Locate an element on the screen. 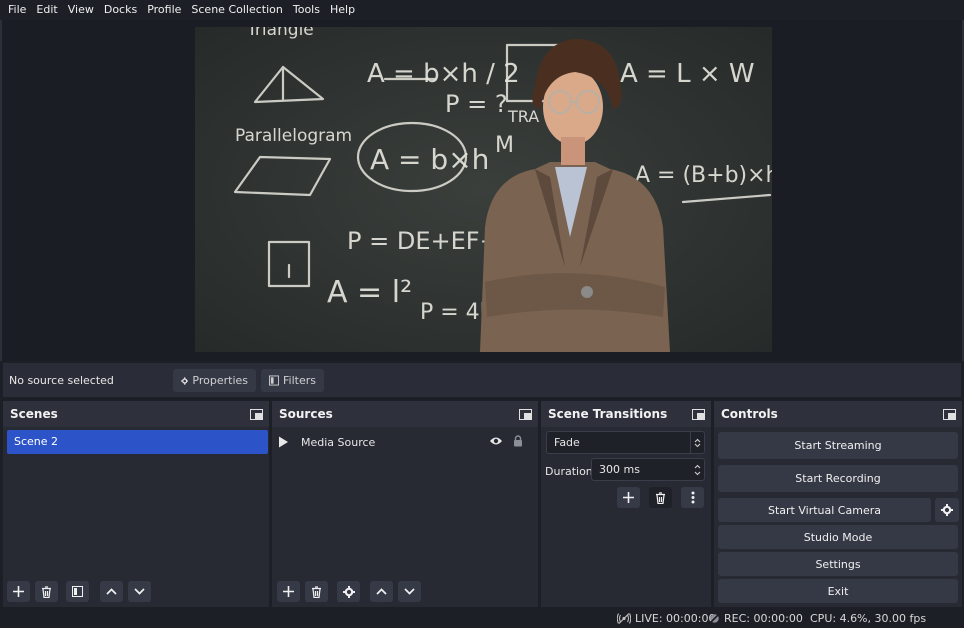 The height and width of the screenshot is (628, 964). remove-source-button is located at coordinates (316, 591).